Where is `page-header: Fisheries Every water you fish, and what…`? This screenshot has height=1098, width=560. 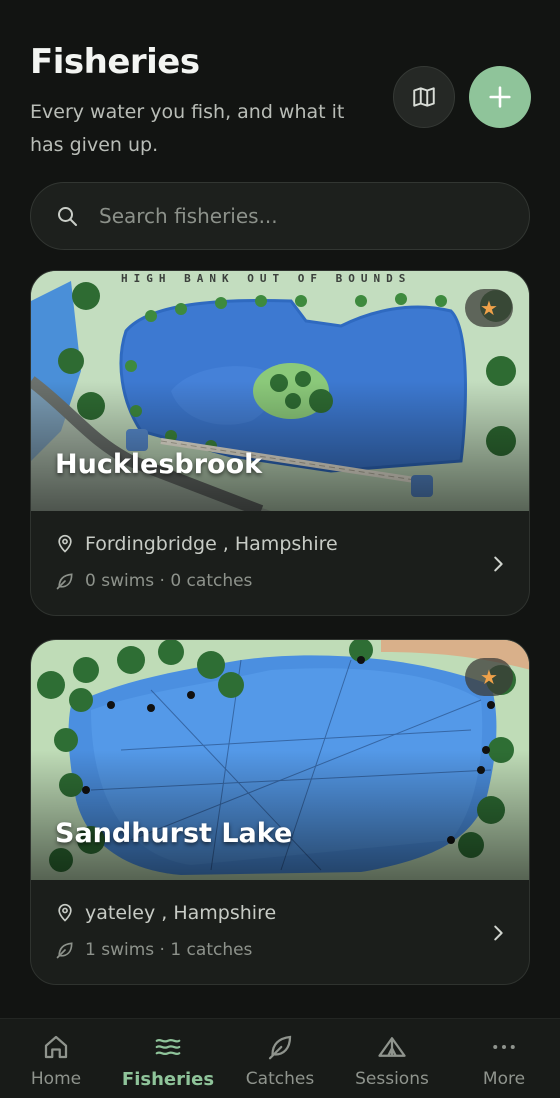 page-header: Fisheries Every water you fish, and what… is located at coordinates (205, 102).